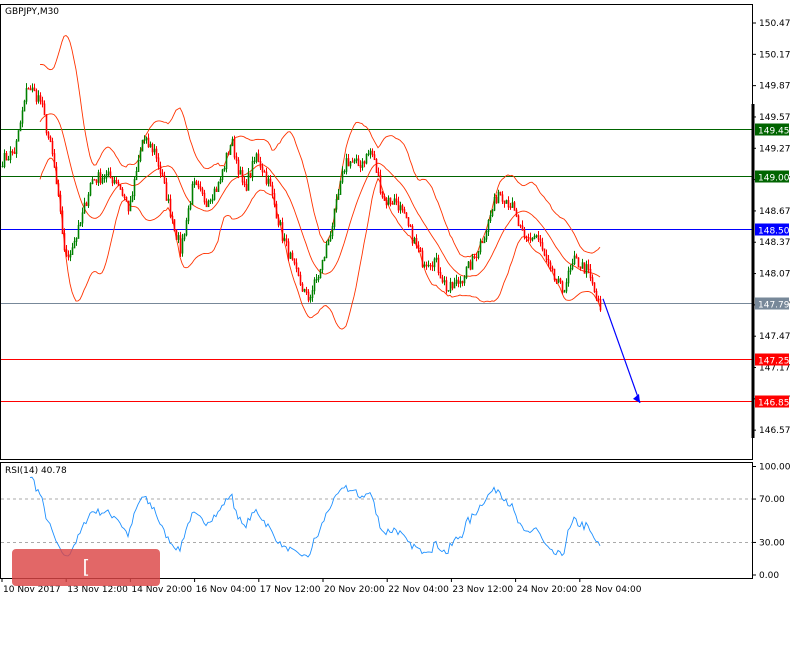  Describe the element at coordinates (772, 500) in the screenshot. I see `rsi-tick-label: 70.00` at that location.